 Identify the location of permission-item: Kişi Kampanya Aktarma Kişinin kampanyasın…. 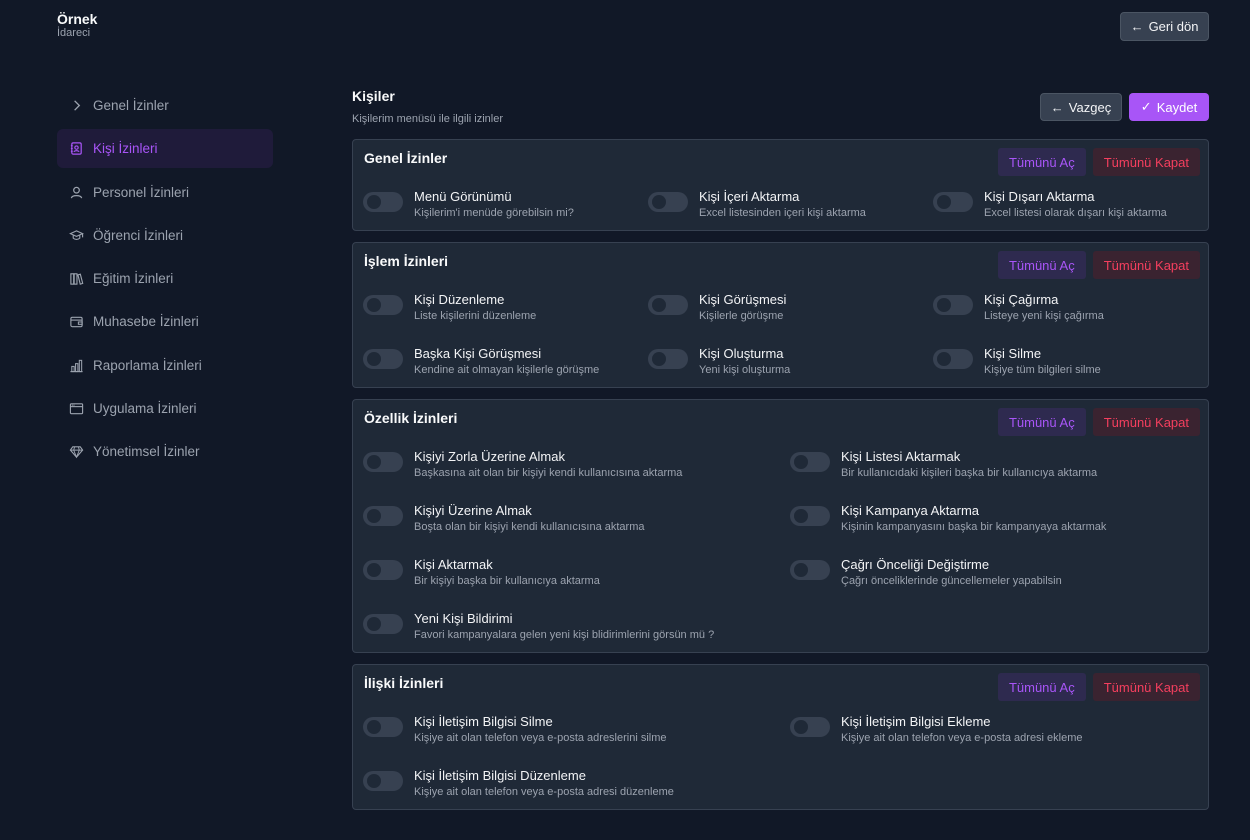
(948, 518).